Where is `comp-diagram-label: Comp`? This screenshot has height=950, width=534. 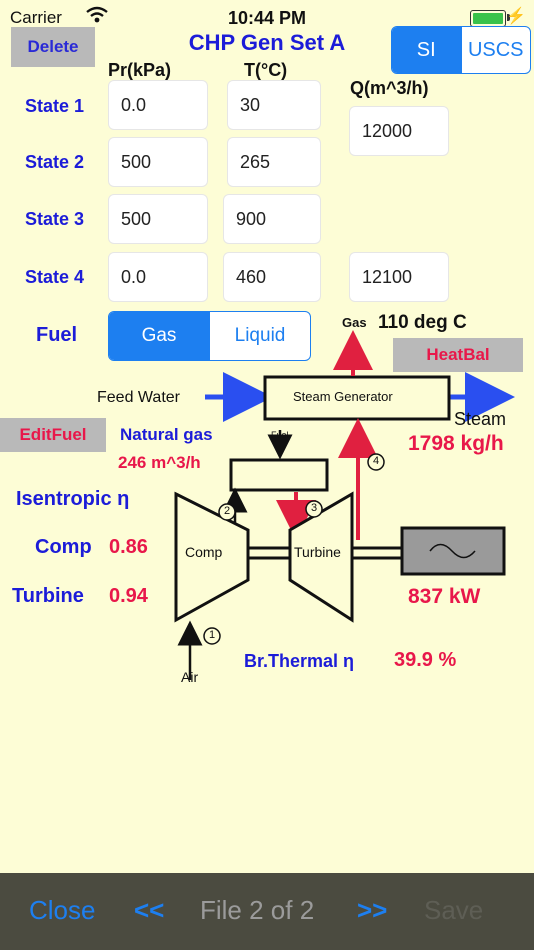 comp-diagram-label: Comp is located at coordinates (204, 552).